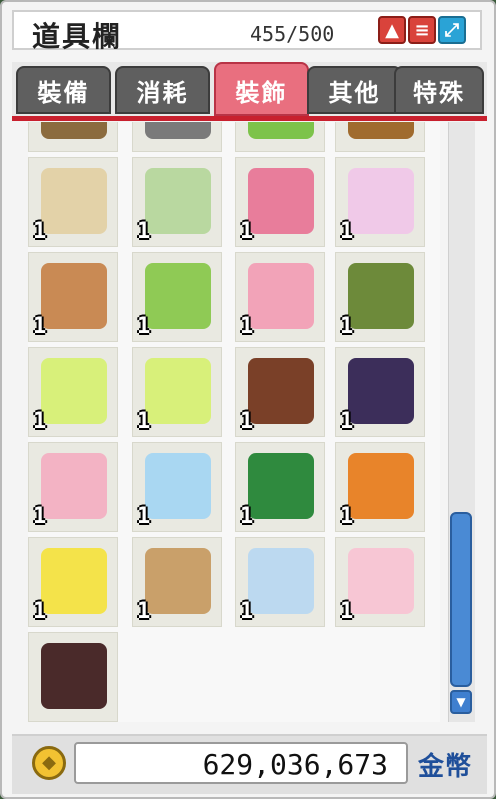 This screenshot has width=496, height=799. I want to click on item-slot-pink-hair-girl: 1, so click(280, 202).